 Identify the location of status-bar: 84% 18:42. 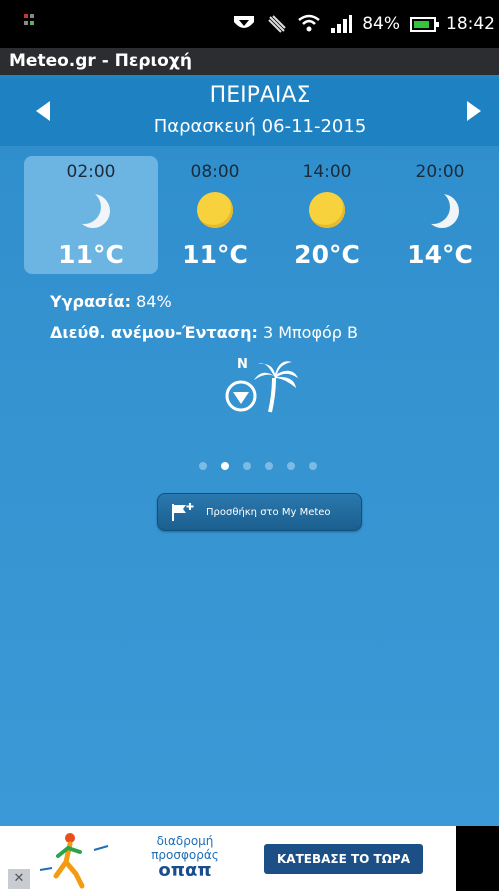
(249, 24).